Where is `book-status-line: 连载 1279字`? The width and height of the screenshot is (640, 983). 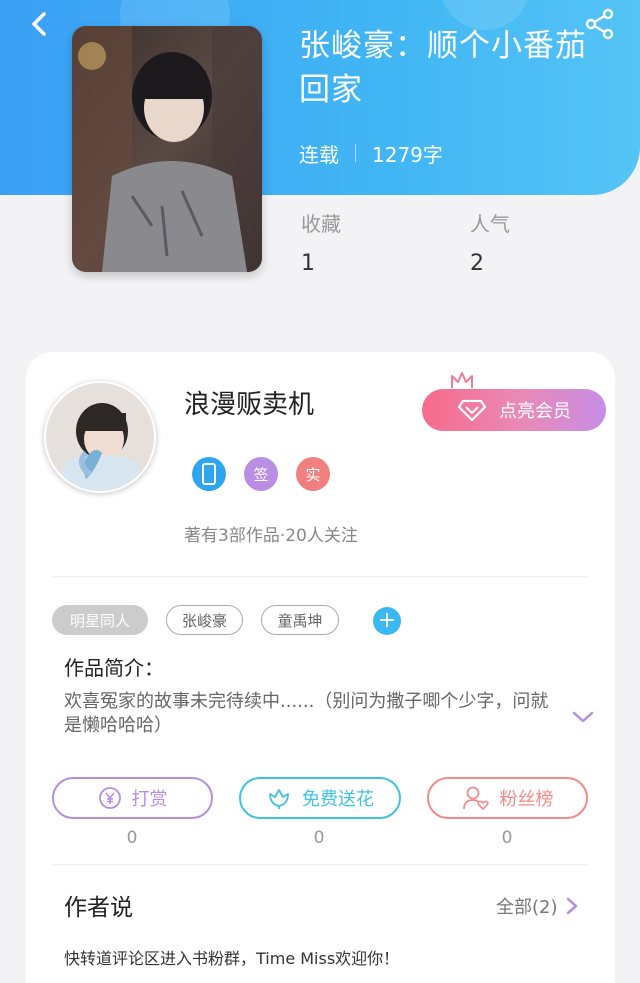 book-status-line: 连载 1279字 is located at coordinates (371, 153).